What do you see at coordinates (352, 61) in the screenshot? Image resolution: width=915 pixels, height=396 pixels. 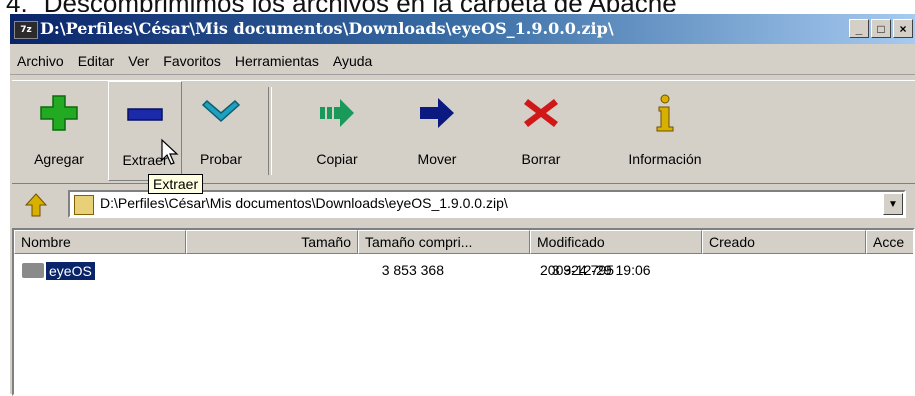 I see `menu-ayuda: Ayuda` at bounding box center [352, 61].